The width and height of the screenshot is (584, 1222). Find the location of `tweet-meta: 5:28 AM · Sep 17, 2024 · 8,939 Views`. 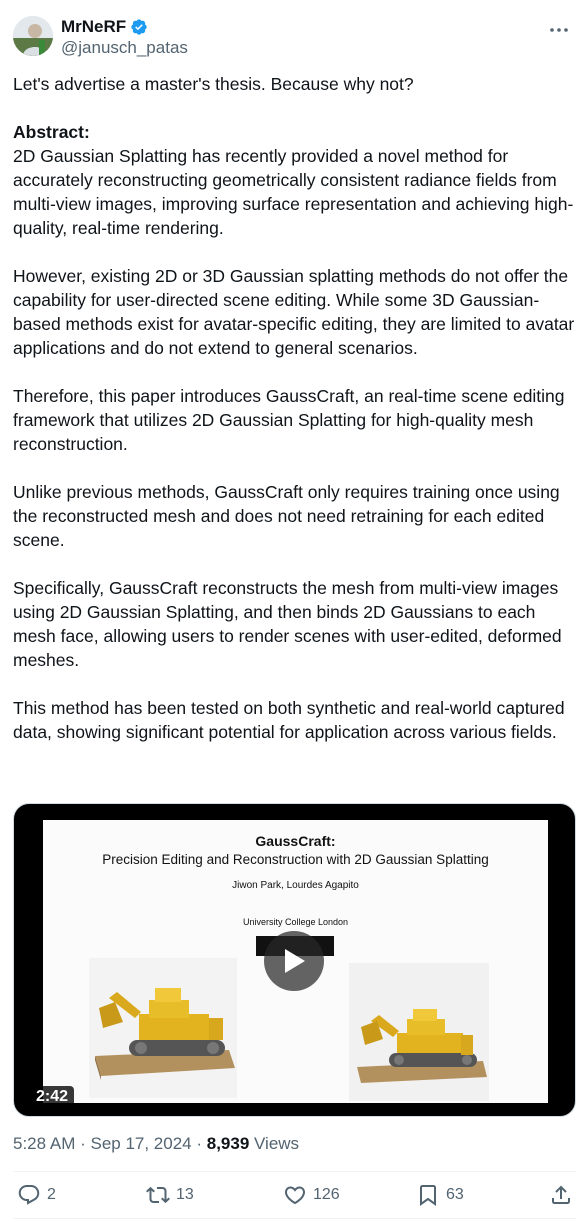

tweet-meta: 5:28 AM · Sep 17, 2024 · 8,939 Views is located at coordinates (156, 1144).